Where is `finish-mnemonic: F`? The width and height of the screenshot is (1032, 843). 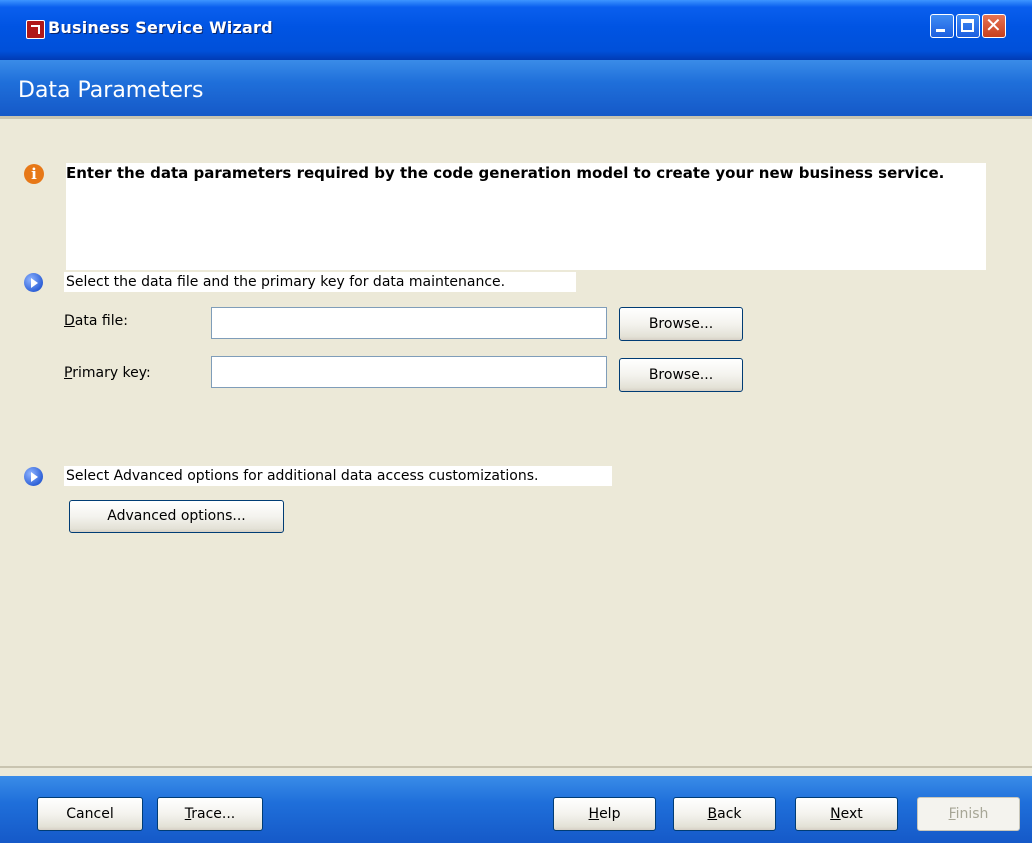
finish-mnemonic: F is located at coordinates (952, 814).